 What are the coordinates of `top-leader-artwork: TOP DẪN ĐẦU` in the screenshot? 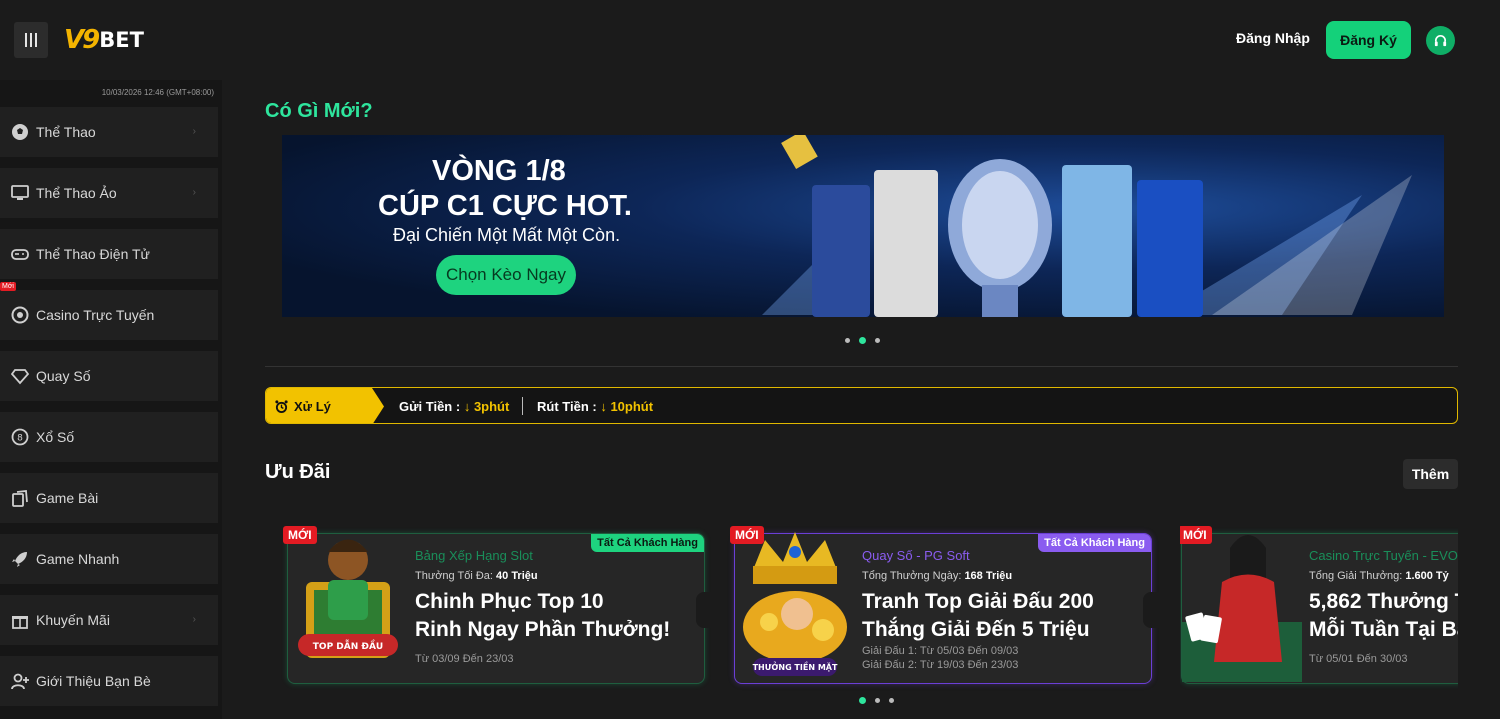 It's located at (348, 598).